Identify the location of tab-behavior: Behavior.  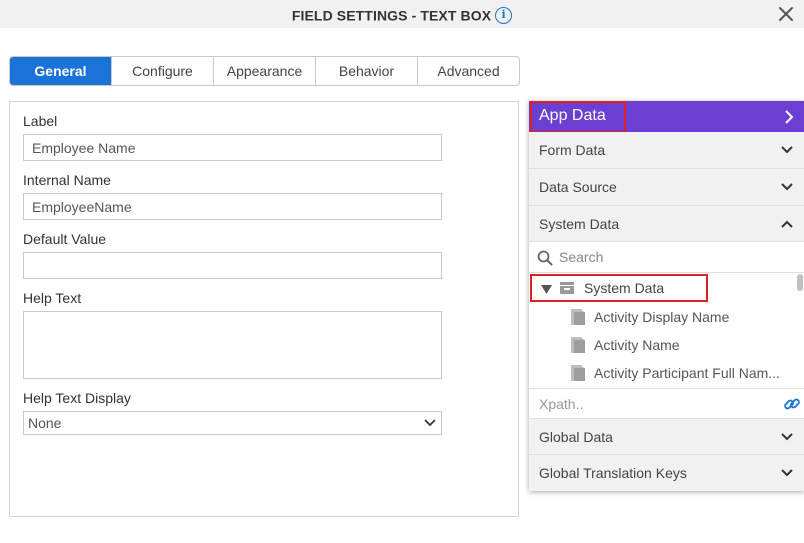
(367, 71).